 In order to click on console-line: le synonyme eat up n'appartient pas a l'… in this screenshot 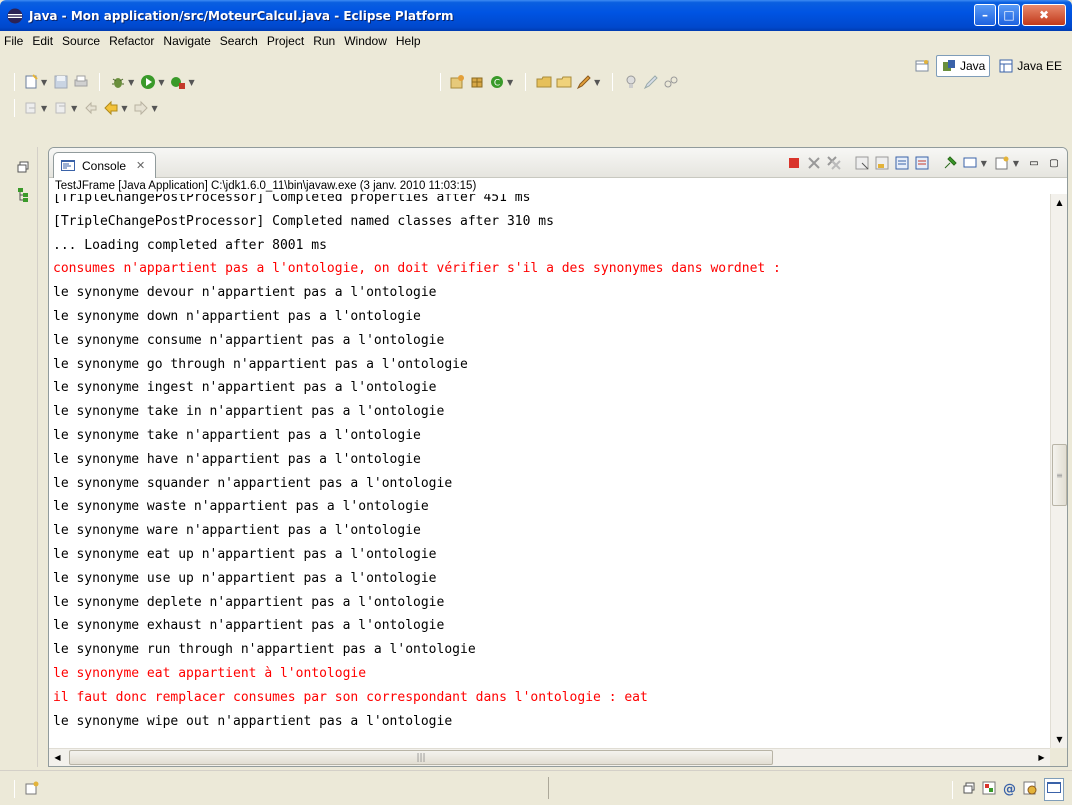, I will do `click(245, 554)`.